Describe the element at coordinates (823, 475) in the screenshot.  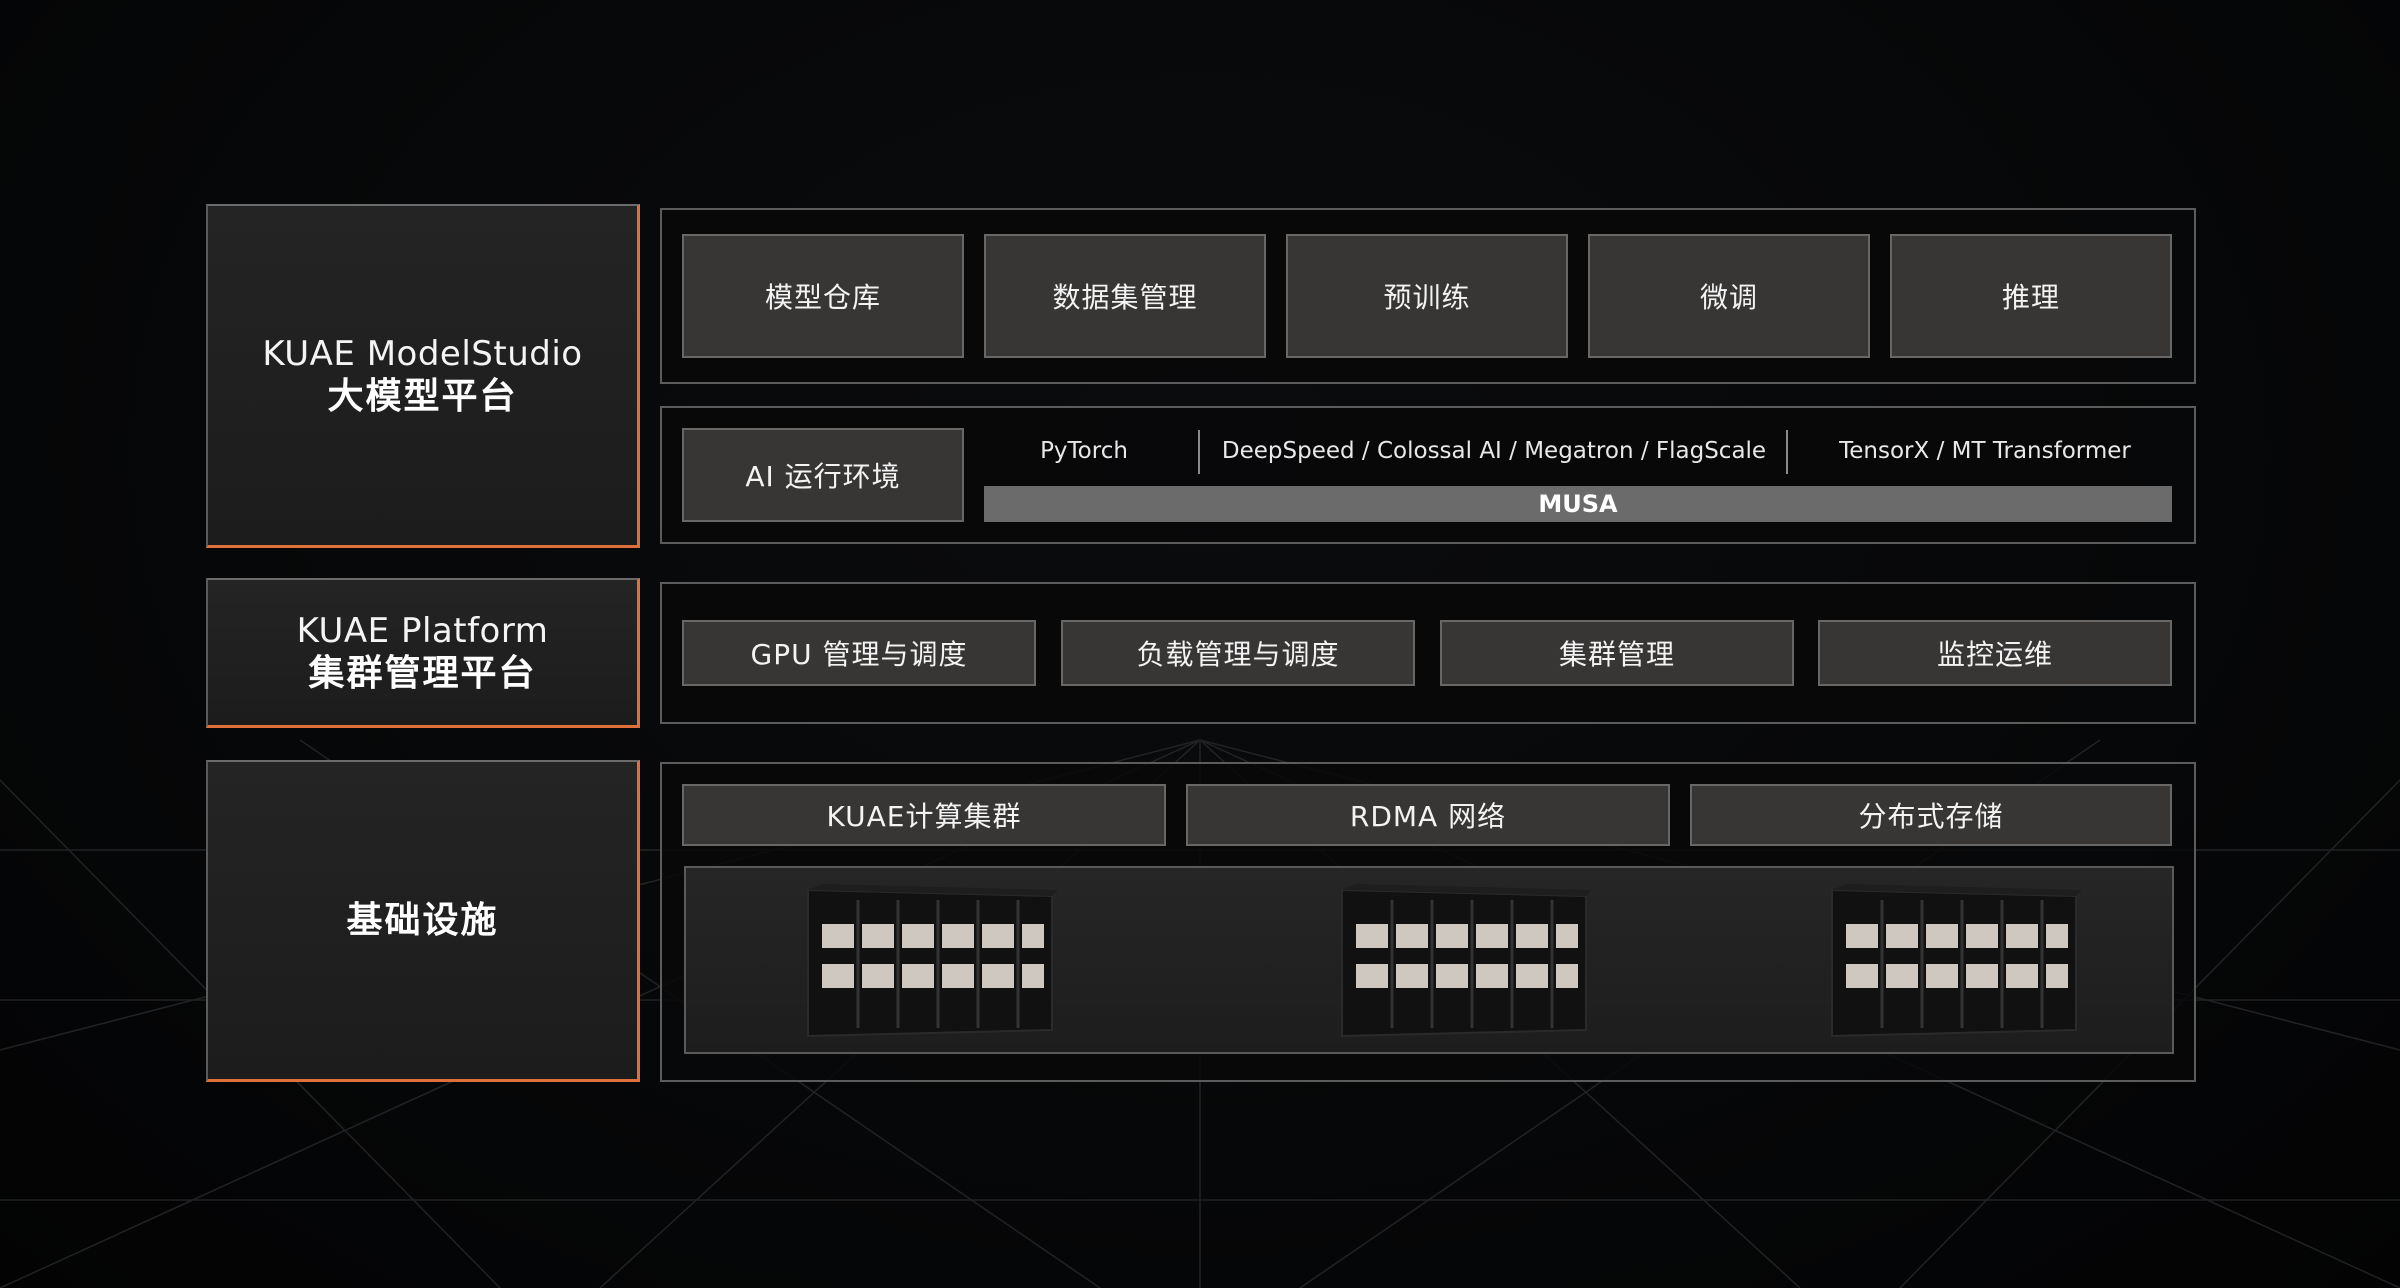
I see `runtime-environment-tile: AI 运行环境` at that location.